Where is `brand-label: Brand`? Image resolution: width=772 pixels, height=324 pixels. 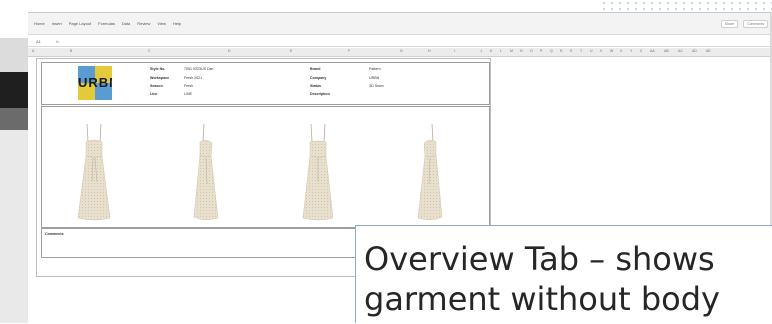 brand-label: Brand is located at coordinates (315, 69).